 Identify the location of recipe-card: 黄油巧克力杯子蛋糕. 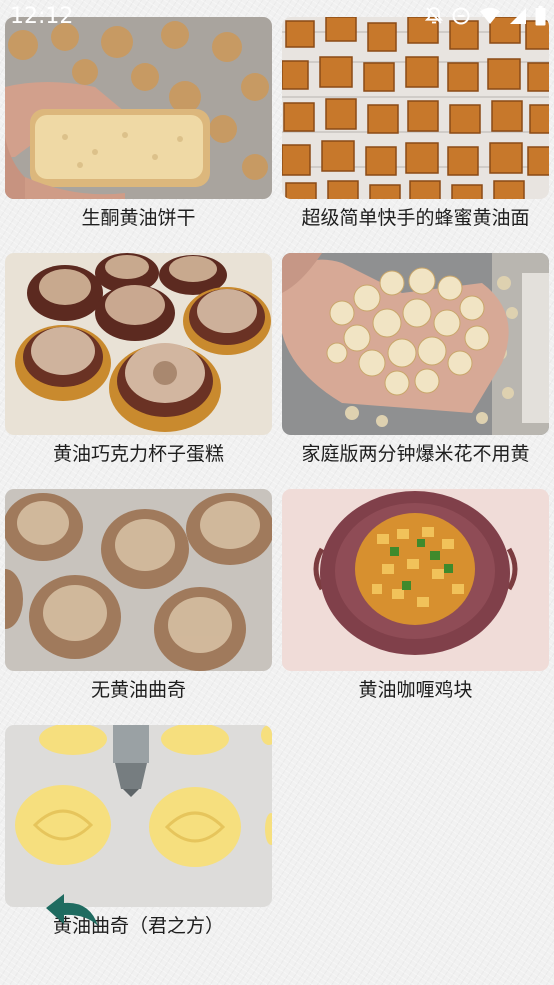
(138, 362).